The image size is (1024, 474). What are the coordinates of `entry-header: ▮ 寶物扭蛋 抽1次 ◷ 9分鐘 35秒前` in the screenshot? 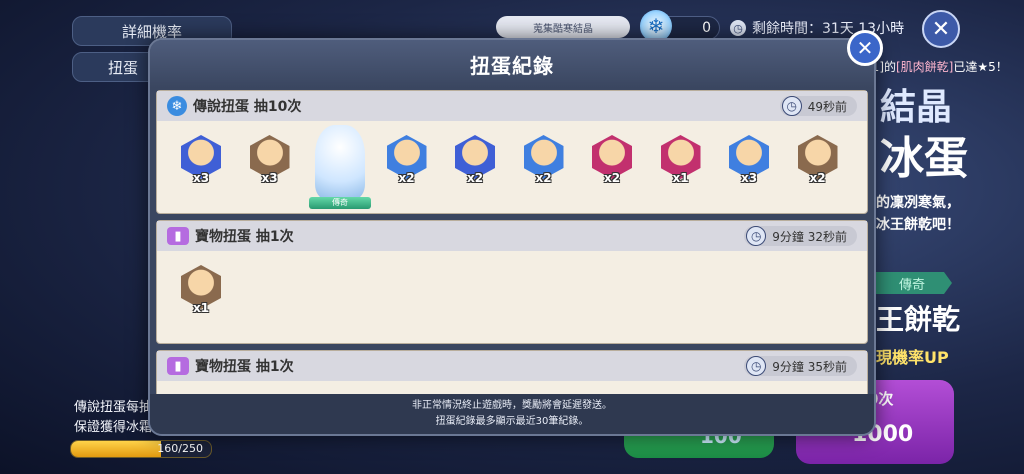 It's located at (512, 366).